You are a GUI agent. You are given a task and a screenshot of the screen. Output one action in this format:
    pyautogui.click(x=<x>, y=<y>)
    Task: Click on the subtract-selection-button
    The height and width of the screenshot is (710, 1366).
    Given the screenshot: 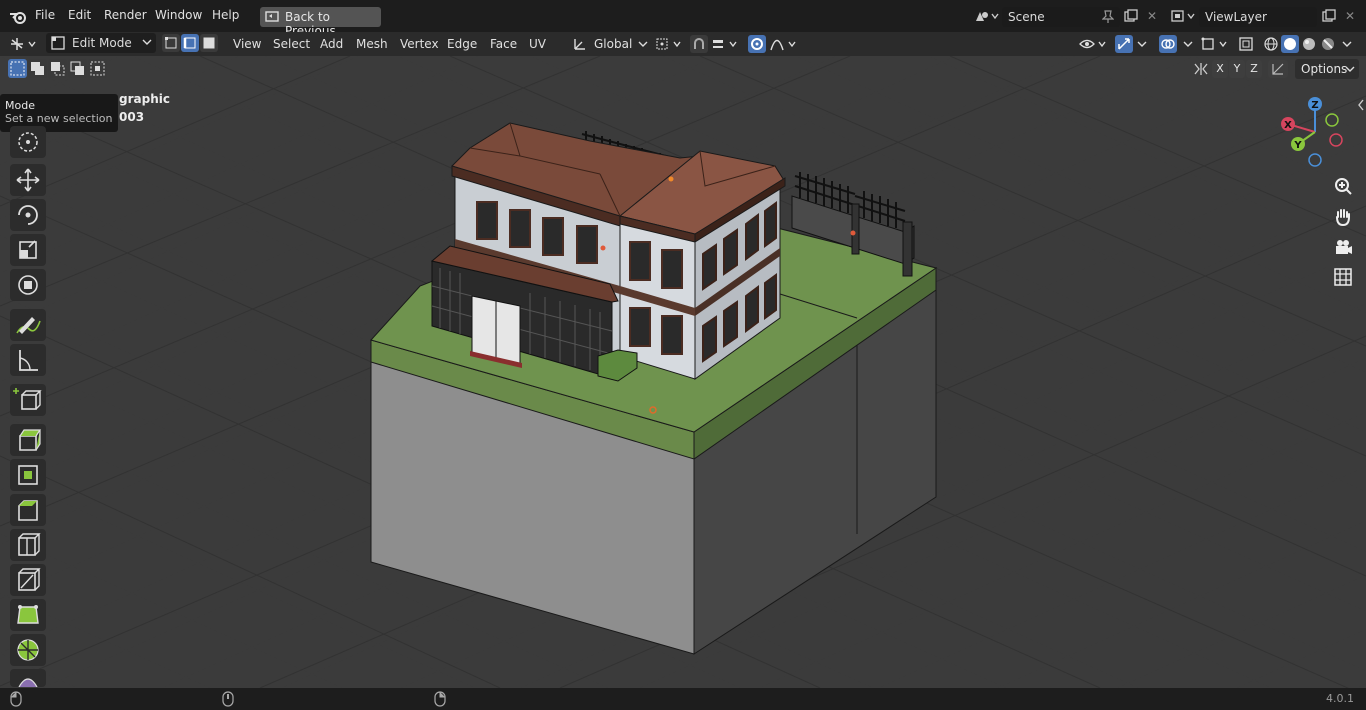 What is the action you would take?
    pyautogui.click(x=57, y=68)
    